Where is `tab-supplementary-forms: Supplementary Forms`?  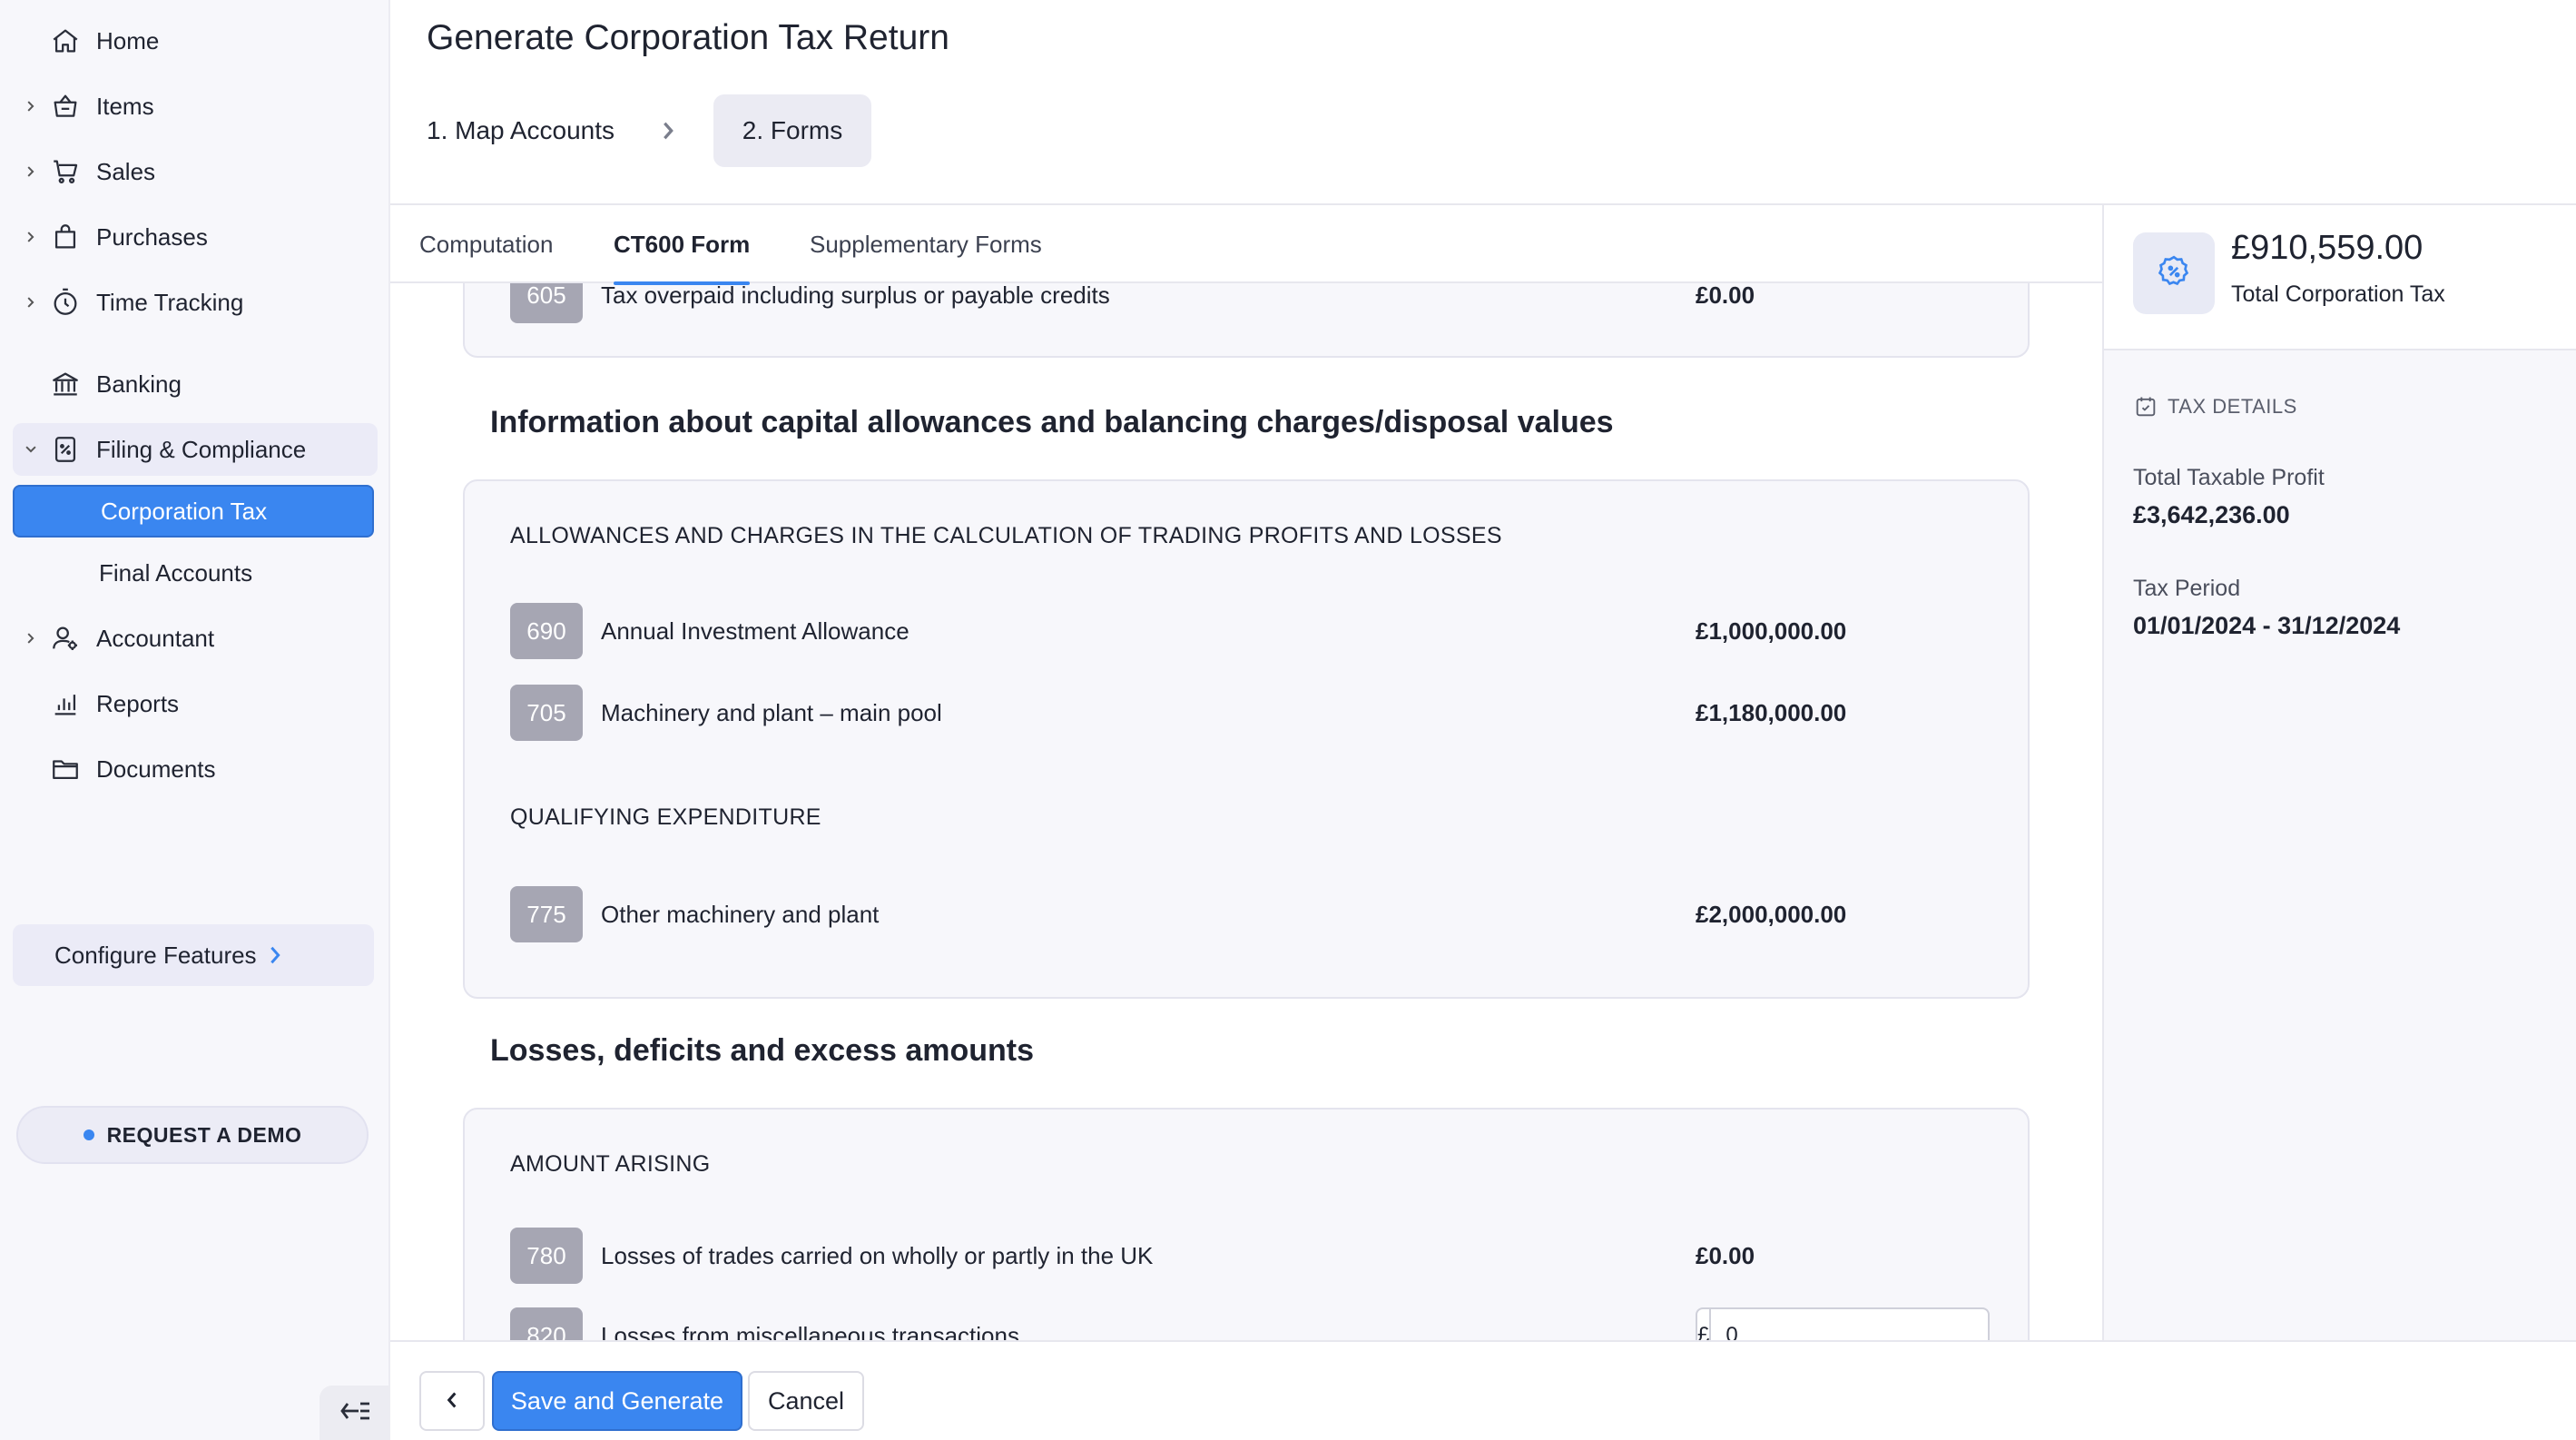 tab-supplementary-forms: Supplementary Forms is located at coordinates (926, 244).